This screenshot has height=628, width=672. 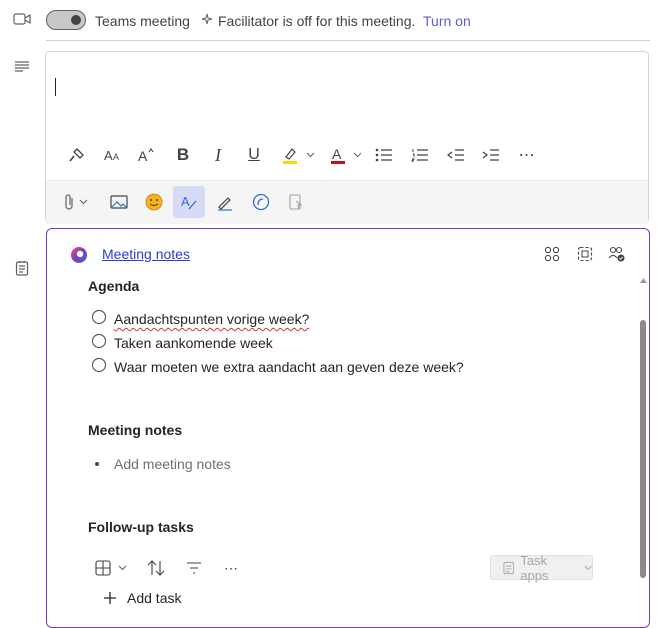 What do you see at coordinates (172, 464) in the screenshot?
I see `notes-placeholder: Add meeting notes` at bounding box center [172, 464].